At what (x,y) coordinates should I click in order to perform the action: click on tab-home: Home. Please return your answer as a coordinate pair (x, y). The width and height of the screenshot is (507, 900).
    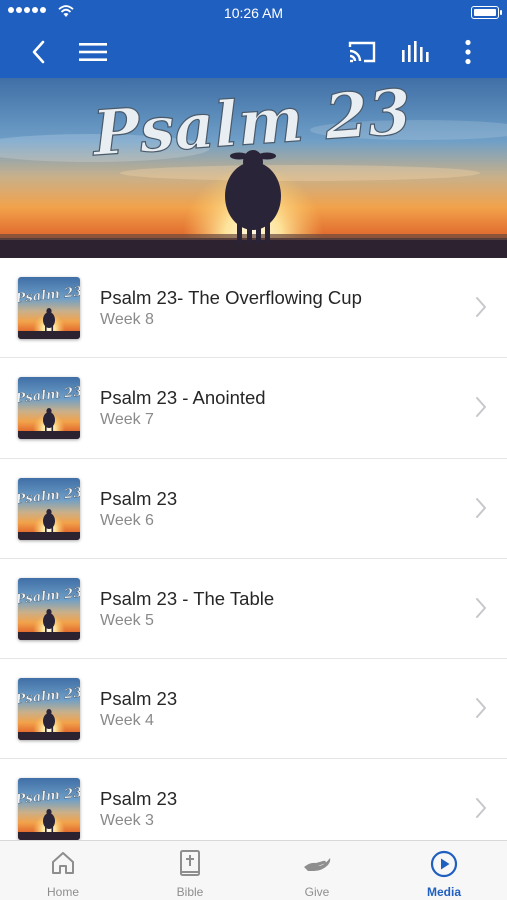
    Looking at the image, I should click on (63, 870).